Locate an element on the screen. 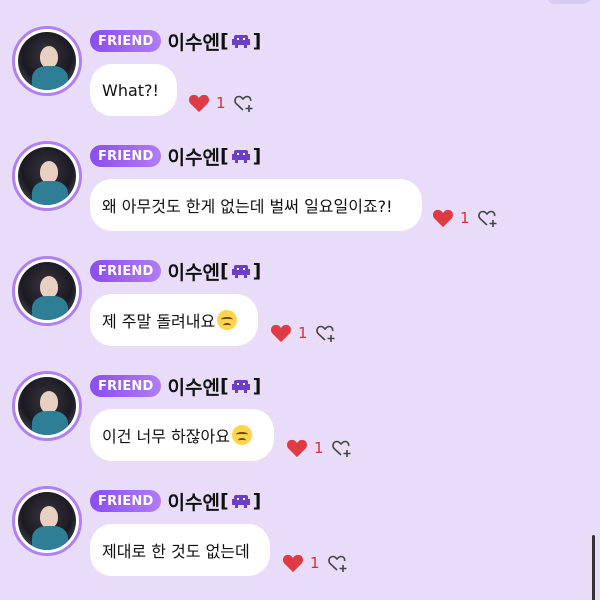 This screenshot has width=600, height=600. message-bubble: 왜 아무것도 한게 없는데 벌써 일요일이죠?! is located at coordinates (256, 205).